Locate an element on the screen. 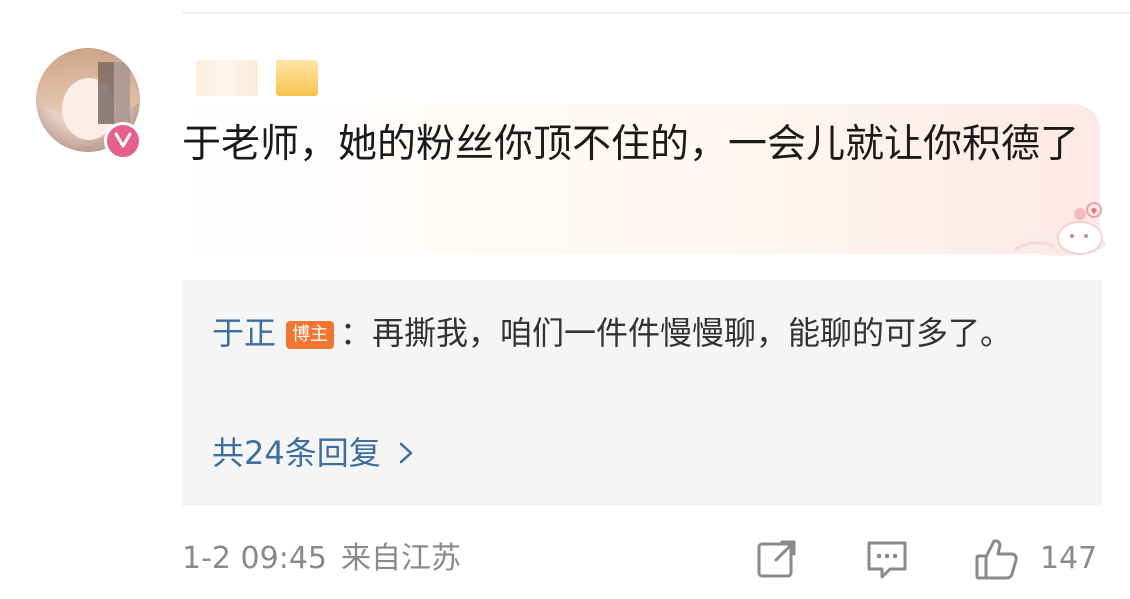 This screenshot has width=1130, height=599. top-divider is located at coordinates (656, 13).